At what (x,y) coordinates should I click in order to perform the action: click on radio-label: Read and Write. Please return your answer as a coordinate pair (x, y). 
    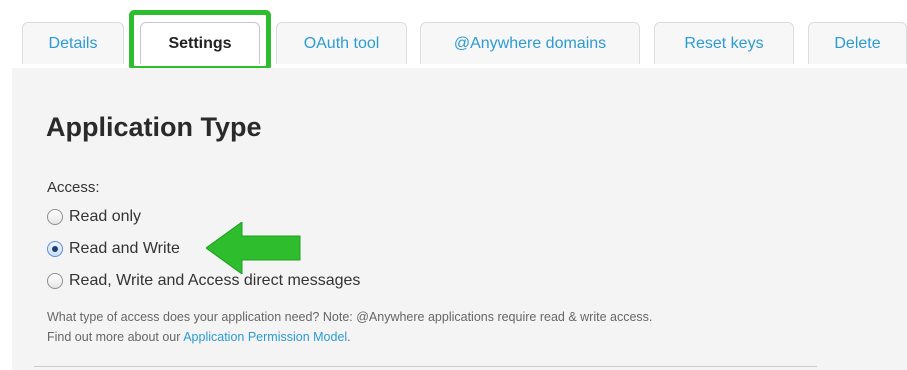
    Looking at the image, I should click on (124, 248).